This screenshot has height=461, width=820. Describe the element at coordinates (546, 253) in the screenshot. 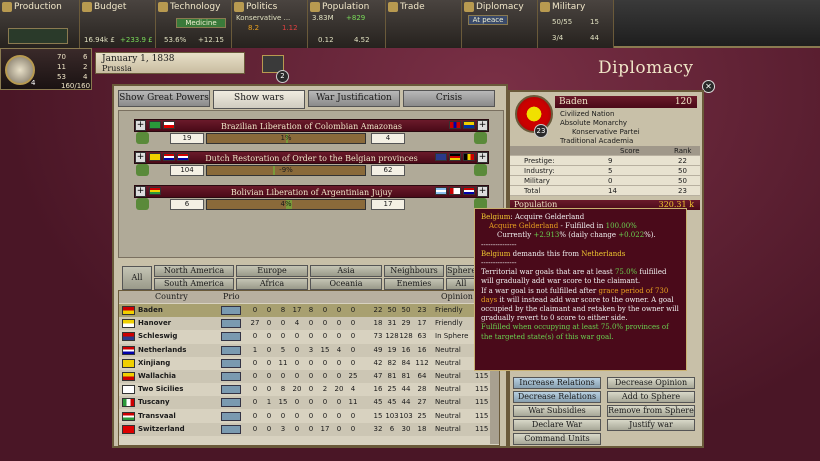

I see `tooltip-demand-text: demands this from` at that location.